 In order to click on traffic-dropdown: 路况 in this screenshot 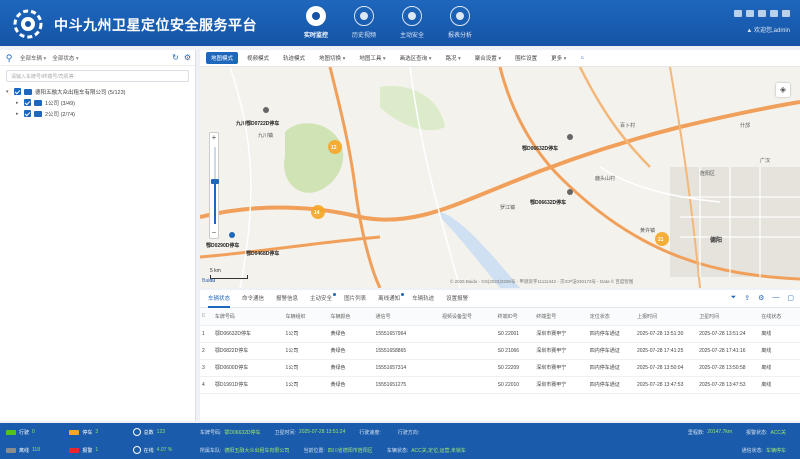, I will do `click(452, 58)`.